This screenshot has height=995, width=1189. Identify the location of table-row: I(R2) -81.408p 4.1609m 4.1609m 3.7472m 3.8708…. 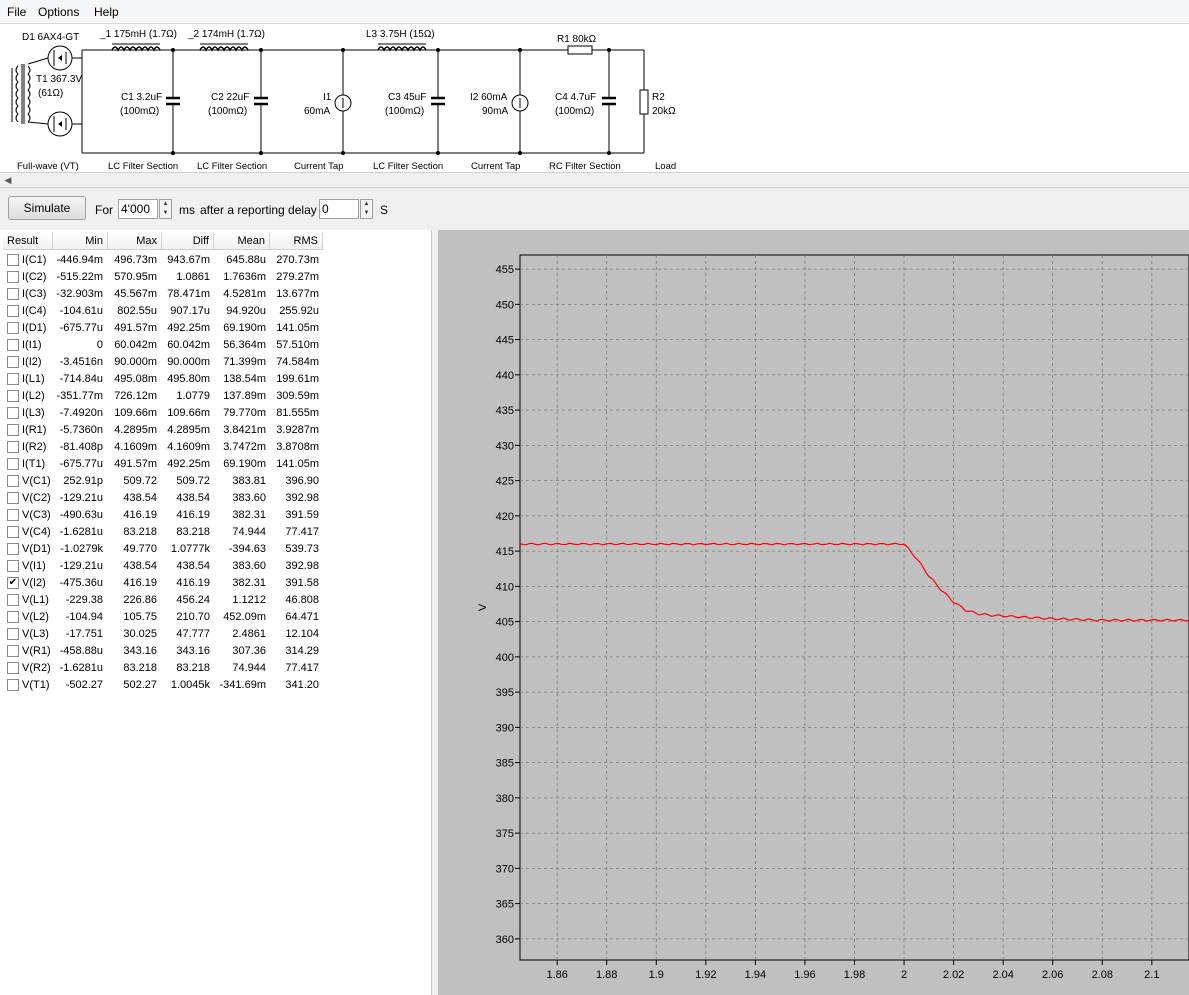
(215, 447).